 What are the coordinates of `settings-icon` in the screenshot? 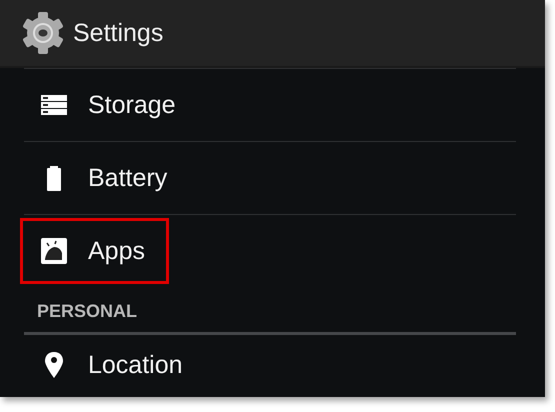 It's located at (43, 33).